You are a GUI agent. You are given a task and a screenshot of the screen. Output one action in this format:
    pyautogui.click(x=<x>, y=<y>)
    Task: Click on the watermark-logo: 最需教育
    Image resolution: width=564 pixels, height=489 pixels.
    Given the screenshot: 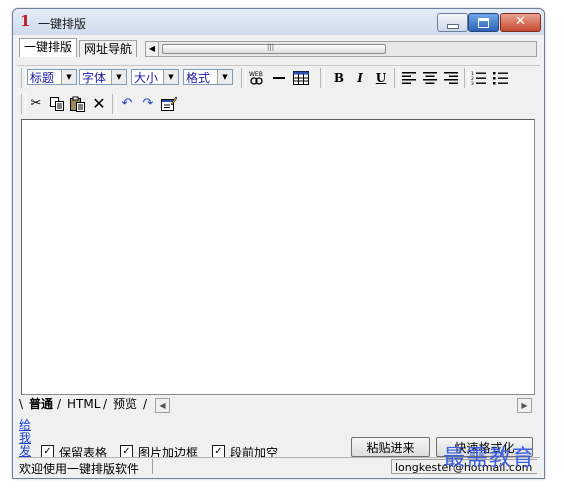 What is the action you would take?
    pyautogui.click(x=489, y=458)
    